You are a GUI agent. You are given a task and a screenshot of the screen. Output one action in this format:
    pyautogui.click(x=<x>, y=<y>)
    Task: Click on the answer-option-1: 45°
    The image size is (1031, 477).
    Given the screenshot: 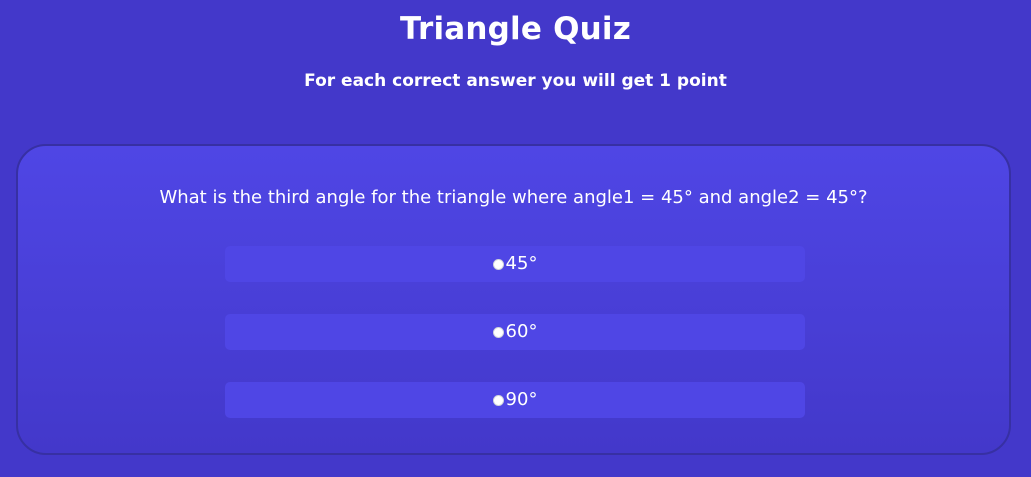 What is the action you would take?
    pyautogui.click(x=515, y=264)
    